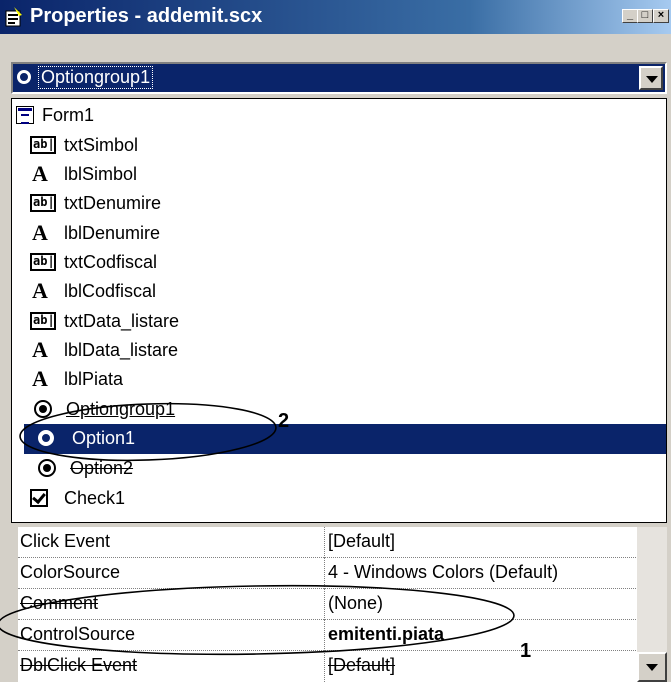 The image size is (671, 682). Describe the element at coordinates (284, 421) in the screenshot. I see `annotation-number-2: 2` at that location.